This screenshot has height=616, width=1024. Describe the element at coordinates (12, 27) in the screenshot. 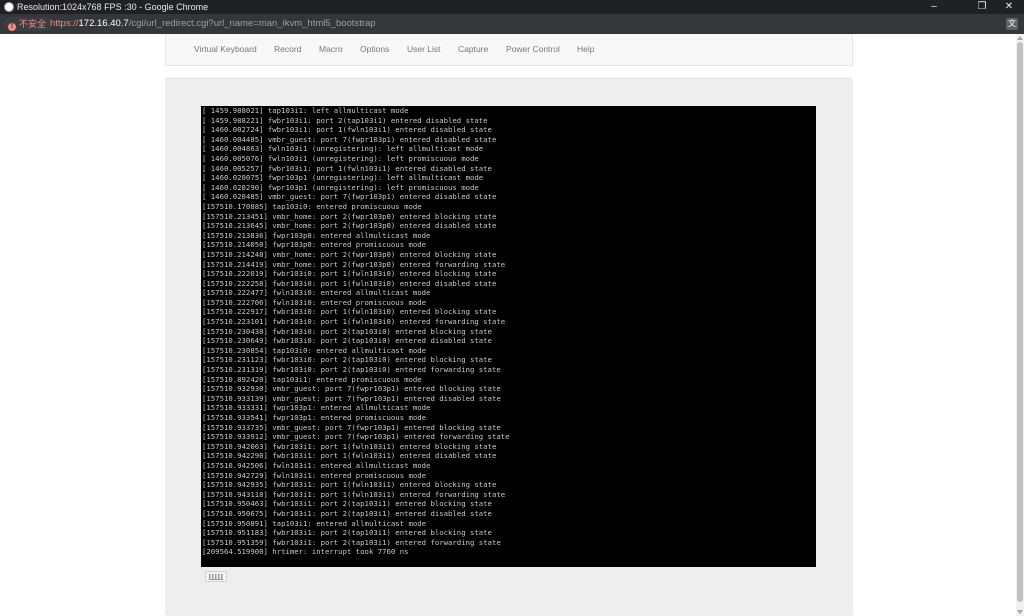

I see `warning-icon: !` at that location.